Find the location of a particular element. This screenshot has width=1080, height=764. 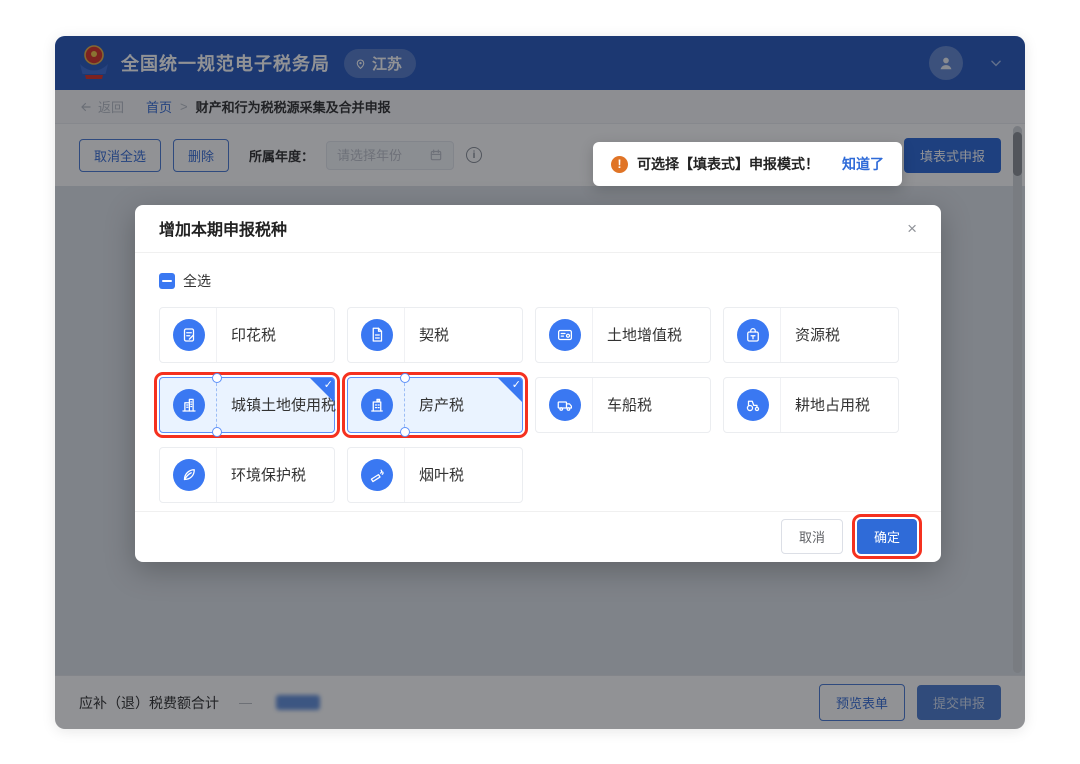

notice-popover: ! 可选择【填表式】申报模式！ 知道了 is located at coordinates (747, 164).